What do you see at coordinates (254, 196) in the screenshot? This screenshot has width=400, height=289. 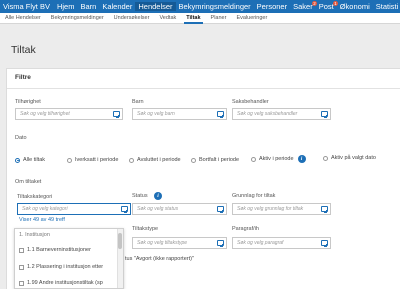 I see `grunnlag-label: Grunnlag for tiltak` at bounding box center [254, 196].